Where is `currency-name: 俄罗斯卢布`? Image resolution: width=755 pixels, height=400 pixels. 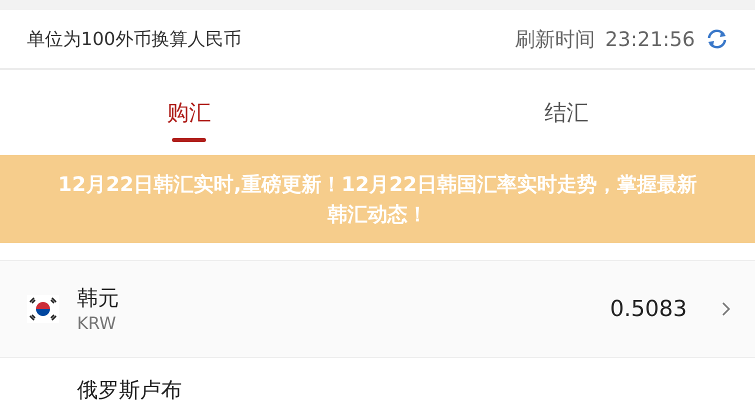
currency-name: 俄罗斯卢布 is located at coordinates (130, 388).